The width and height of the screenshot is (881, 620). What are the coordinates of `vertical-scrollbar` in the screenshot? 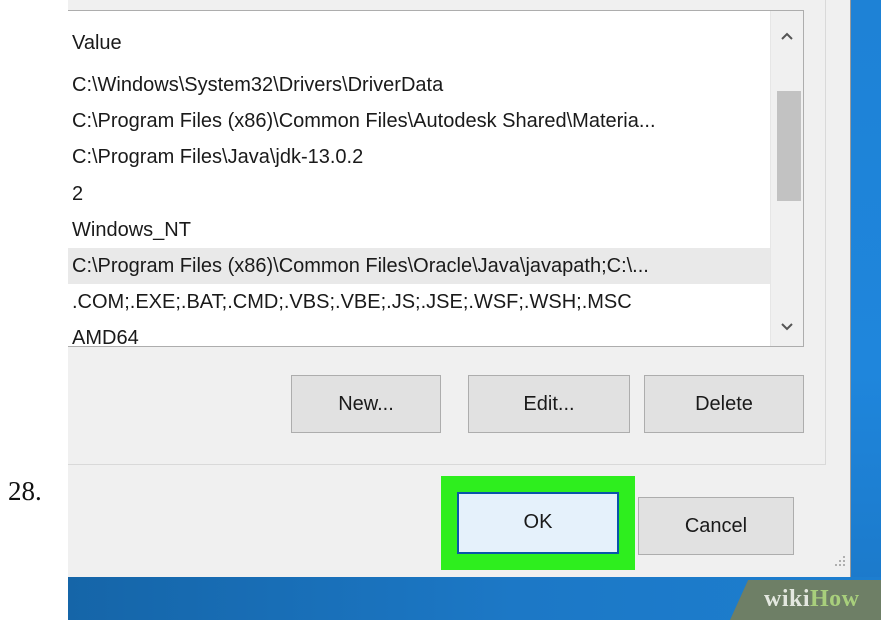 It's located at (786, 178).